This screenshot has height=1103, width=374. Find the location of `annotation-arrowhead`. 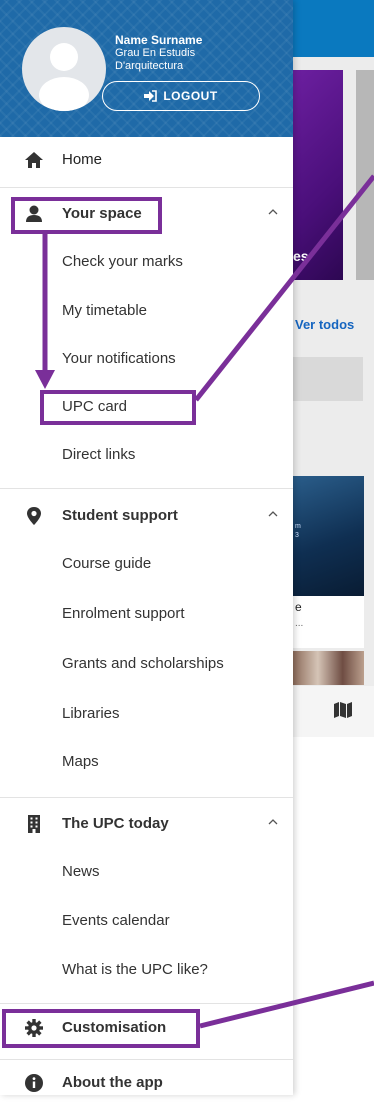

annotation-arrowhead is located at coordinates (45, 379).